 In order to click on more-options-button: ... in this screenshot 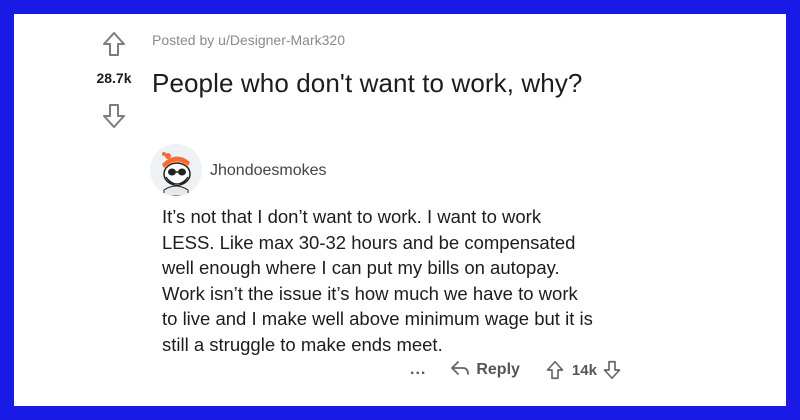, I will do `click(418, 370)`.